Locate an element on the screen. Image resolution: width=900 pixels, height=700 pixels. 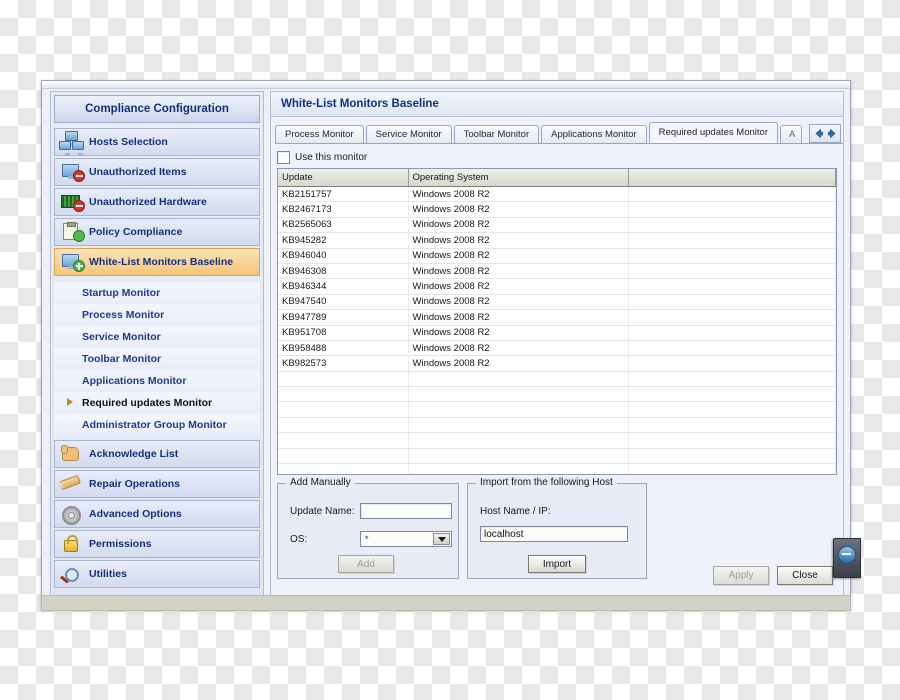
sidebar-item-permissions: Permissions is located at coordinates (157, 544).